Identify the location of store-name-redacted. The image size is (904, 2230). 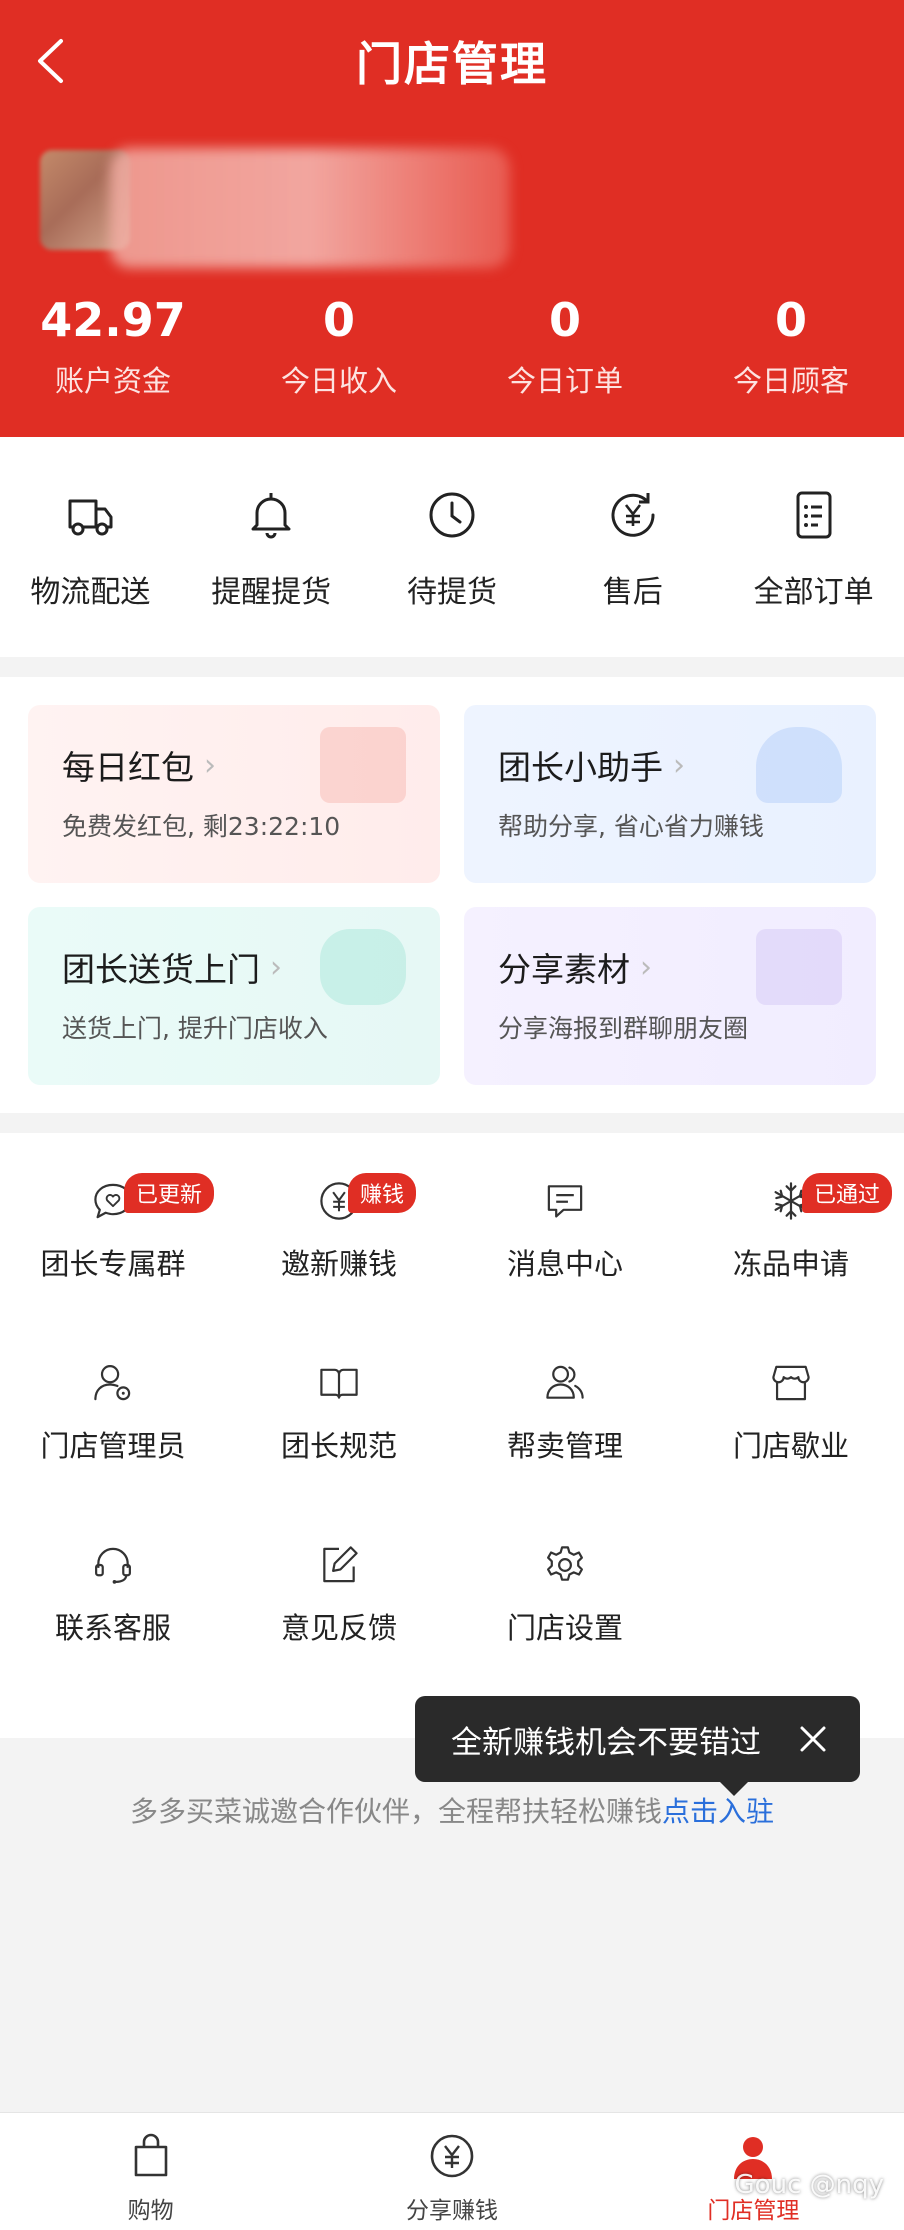
(310, 208).